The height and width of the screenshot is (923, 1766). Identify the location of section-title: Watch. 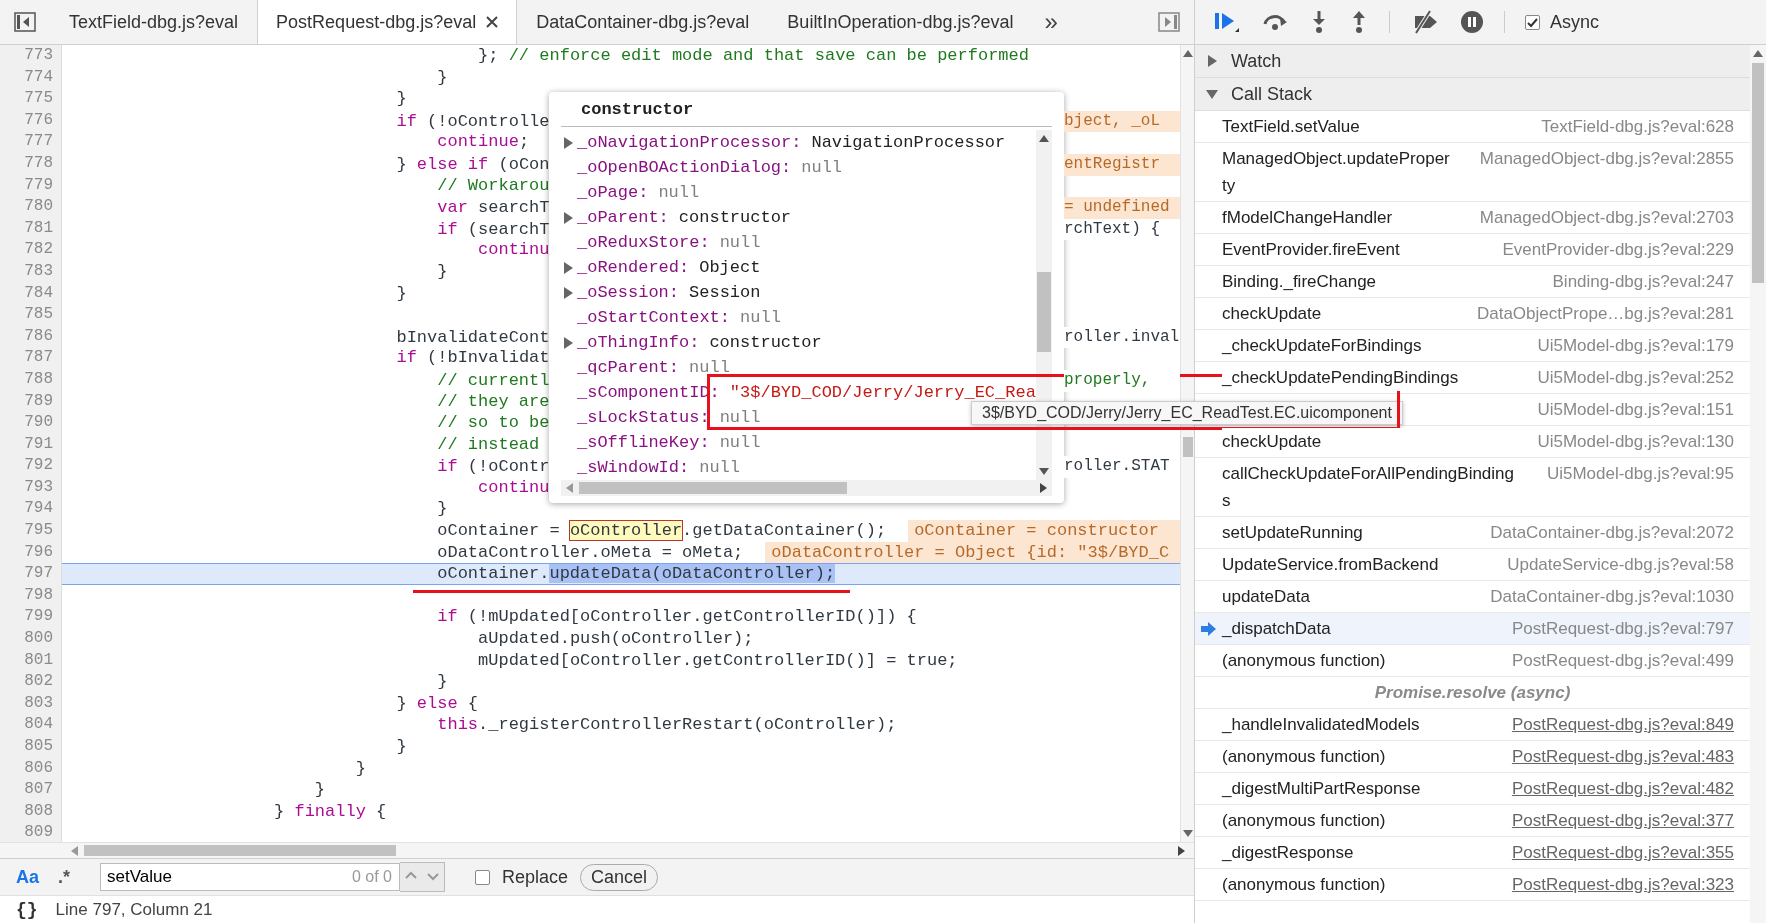
(1256, 61).